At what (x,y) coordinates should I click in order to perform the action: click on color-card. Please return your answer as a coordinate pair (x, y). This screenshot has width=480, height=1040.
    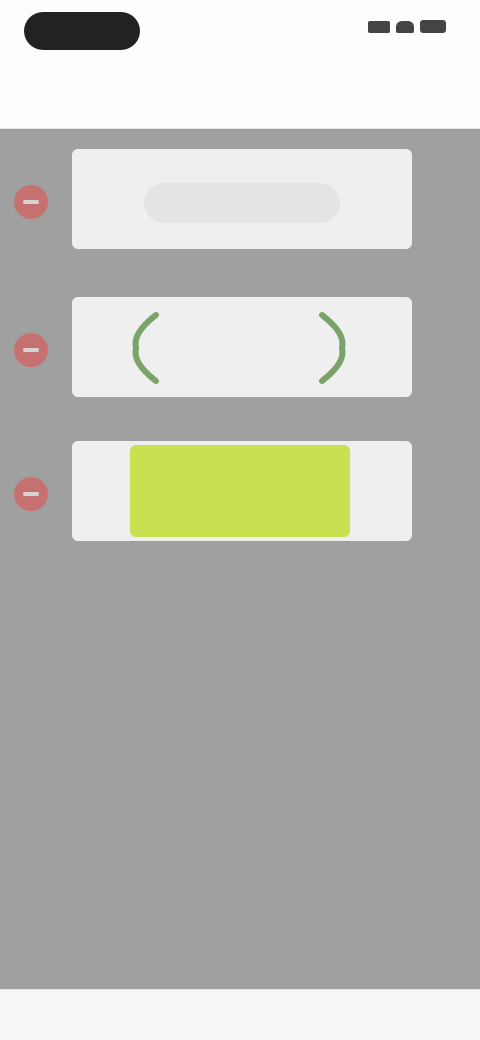
    Looking at the image, I should click on (242, 491).